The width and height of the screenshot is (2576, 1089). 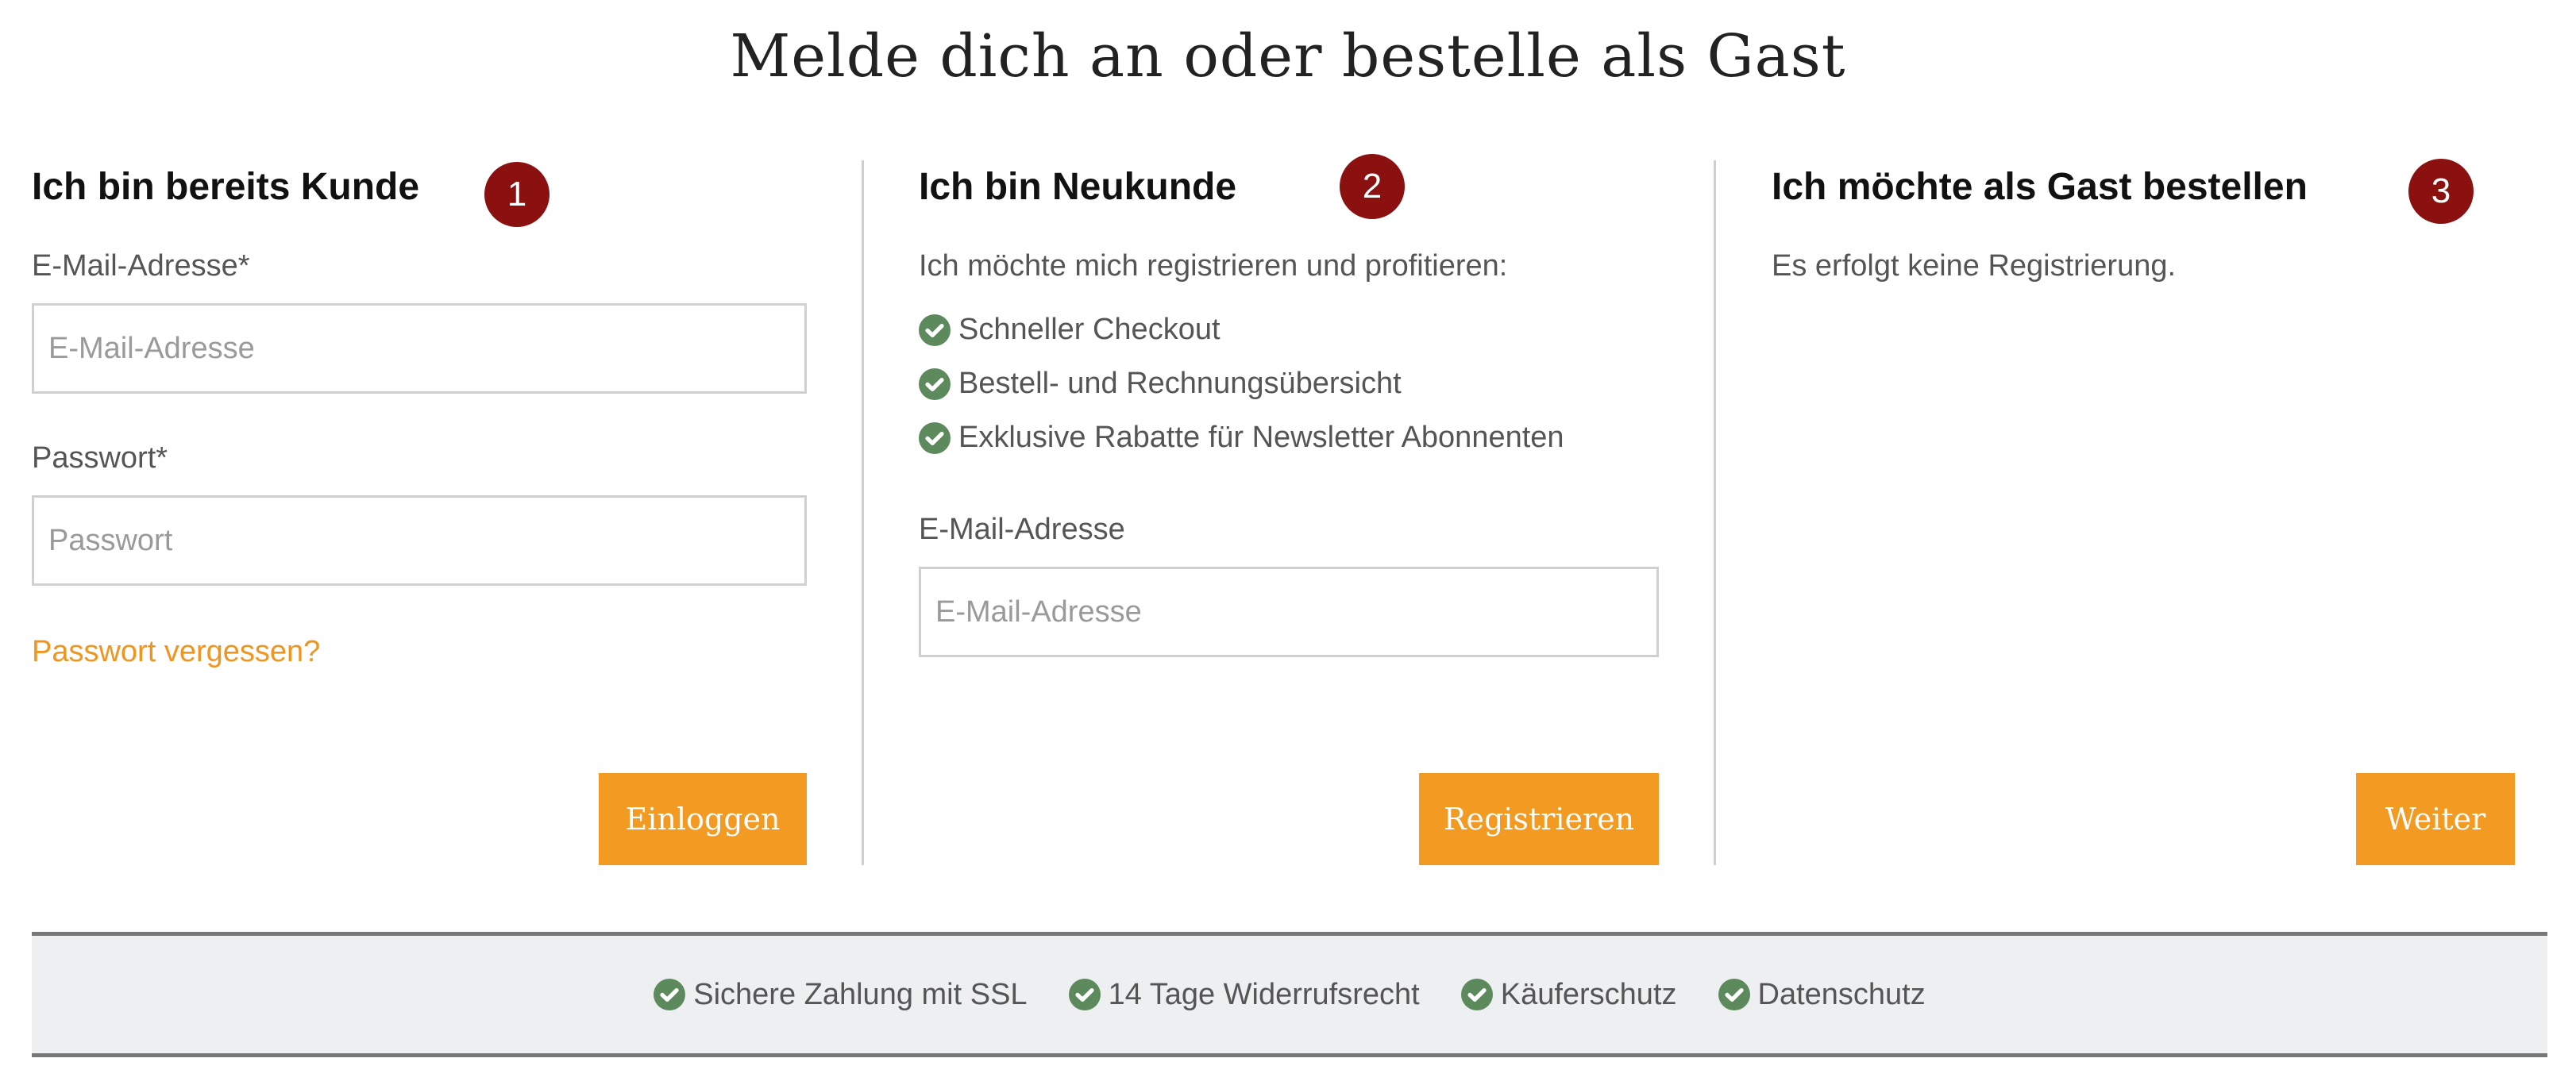 I want to click on step-2-badge: 2, so click(x=1372, y=186).